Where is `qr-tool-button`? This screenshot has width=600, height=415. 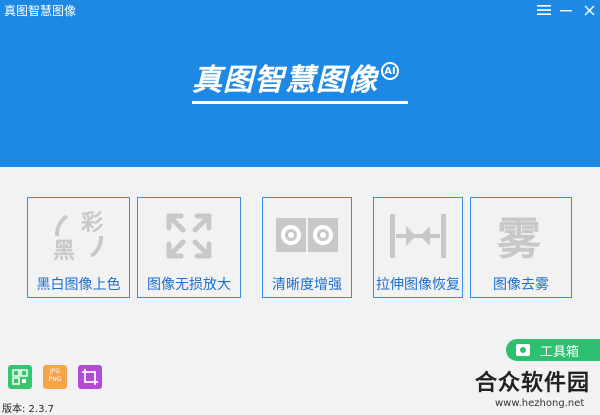
qr-tool-button is located at coordinates (20, 377).